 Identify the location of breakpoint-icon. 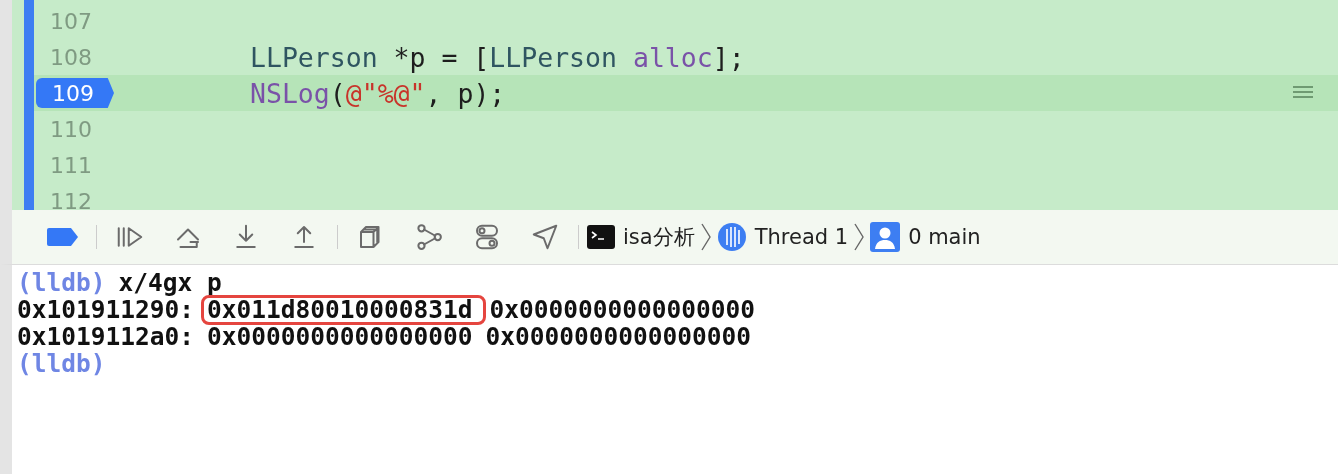
(63, 237).